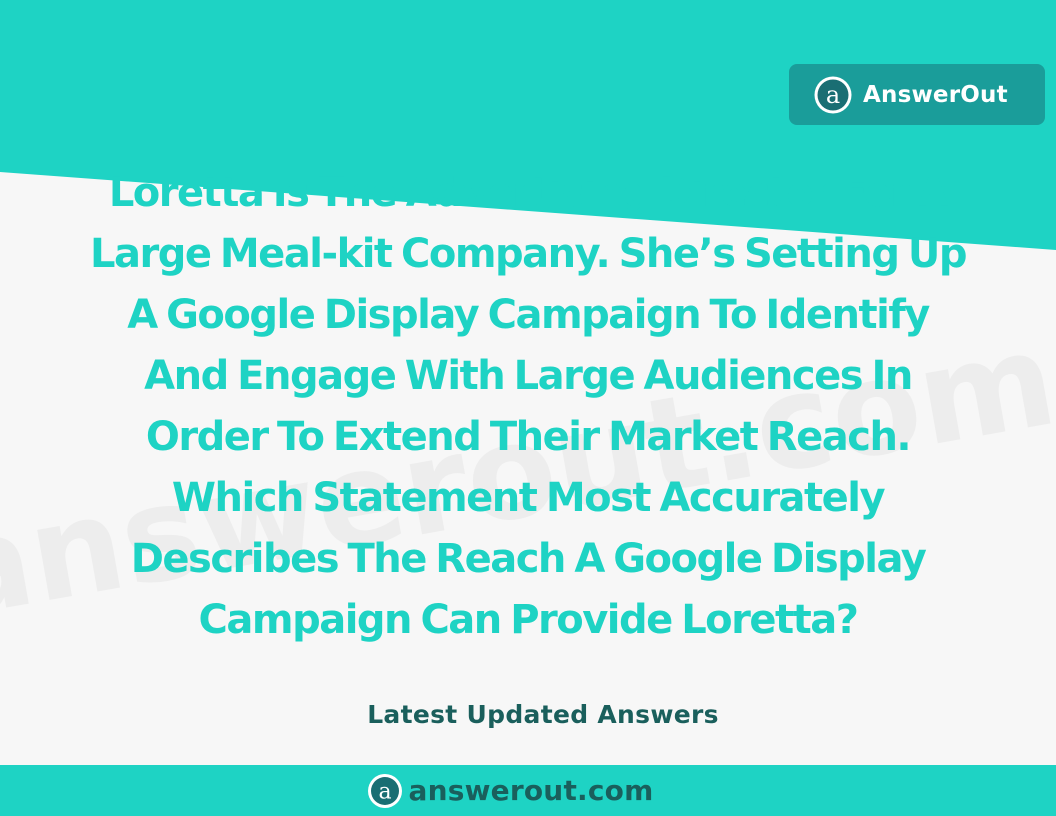 The height and width of the screenshot is (816, 1056). I want to click on brand-badge: a AnswerOut, so click(917, 94).